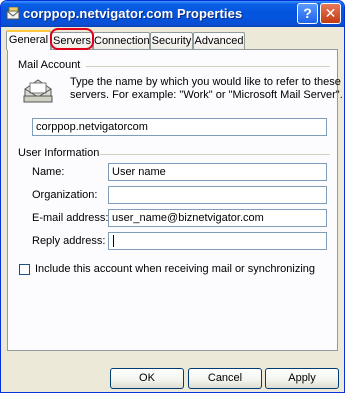 This screenshot has width=345, height=393. I want to click on tab-general: General, so click(28, 40).